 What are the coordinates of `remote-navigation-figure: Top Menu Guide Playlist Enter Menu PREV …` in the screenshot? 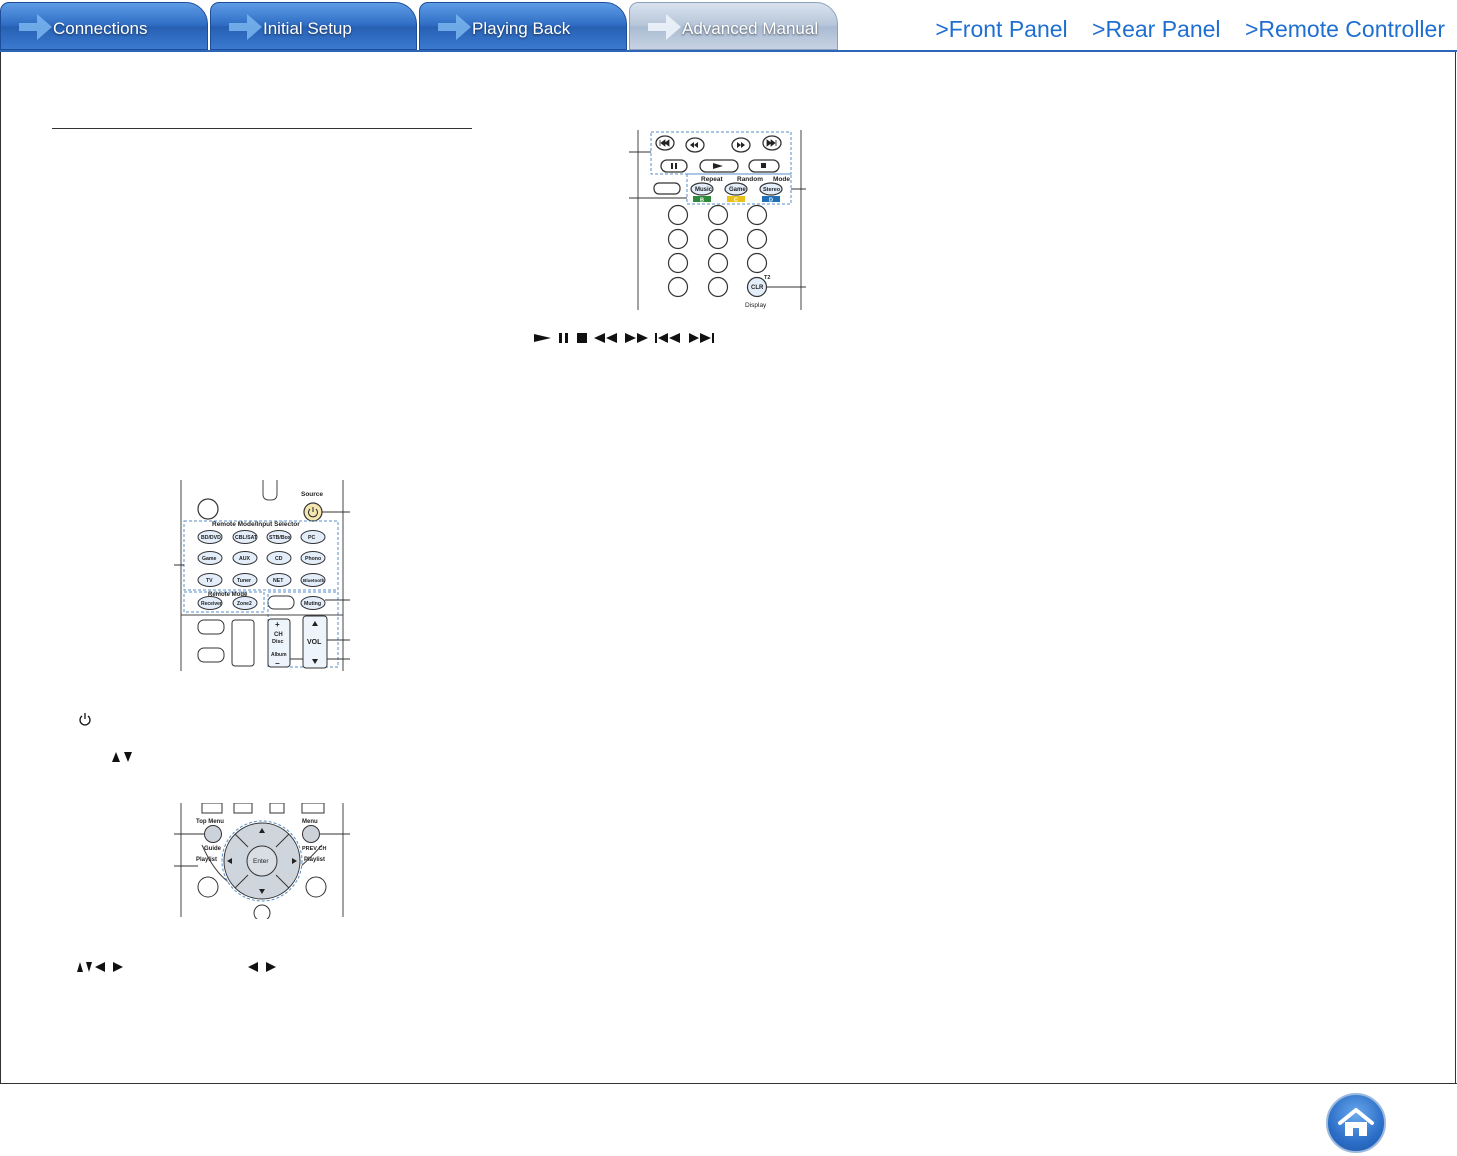 It's located at (262, 861).